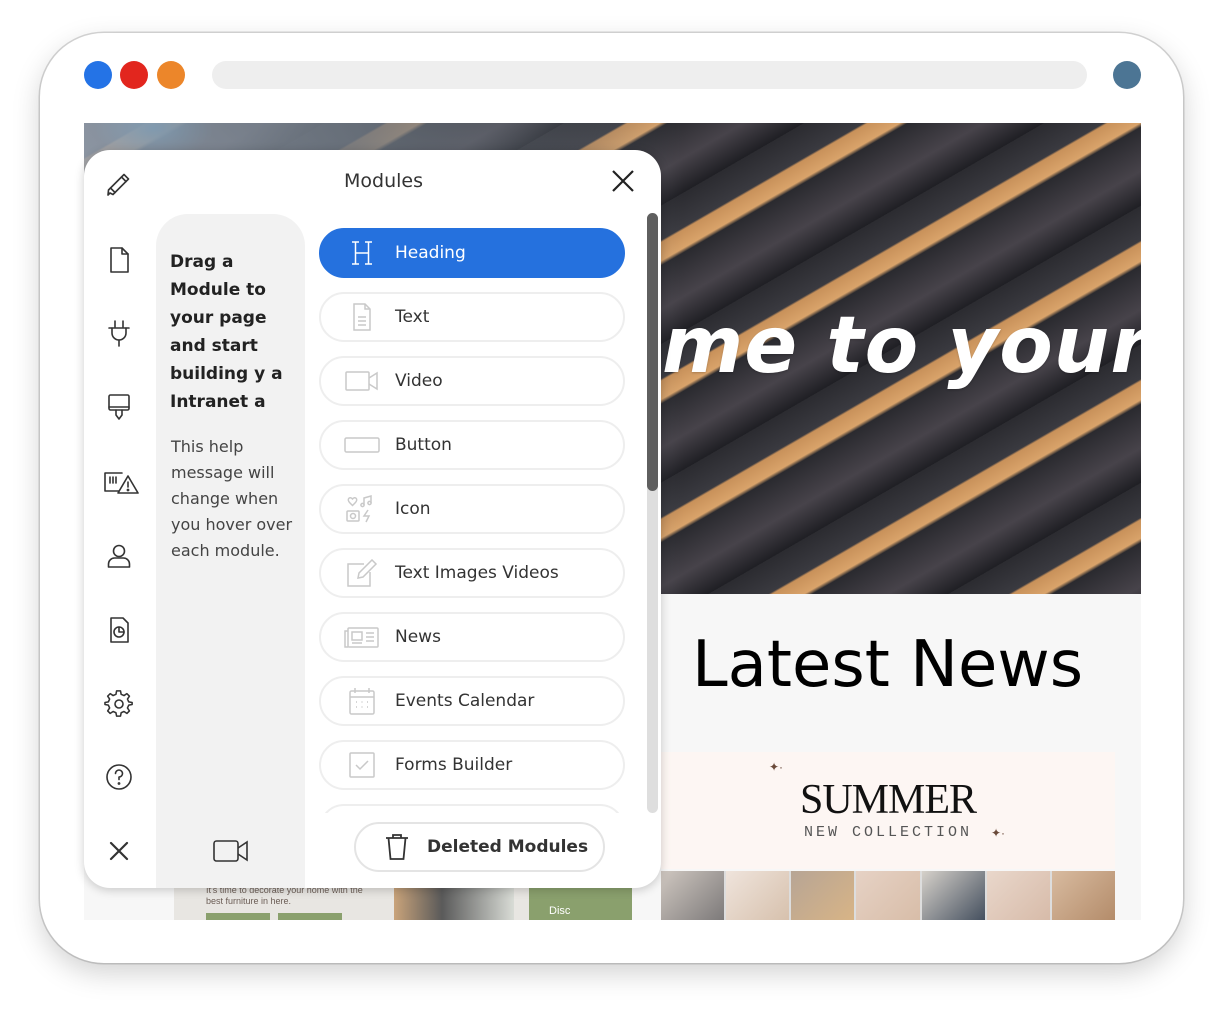 This screenshot has height=1010, width=1223. I want to click on module-partial, so click(472, 808).